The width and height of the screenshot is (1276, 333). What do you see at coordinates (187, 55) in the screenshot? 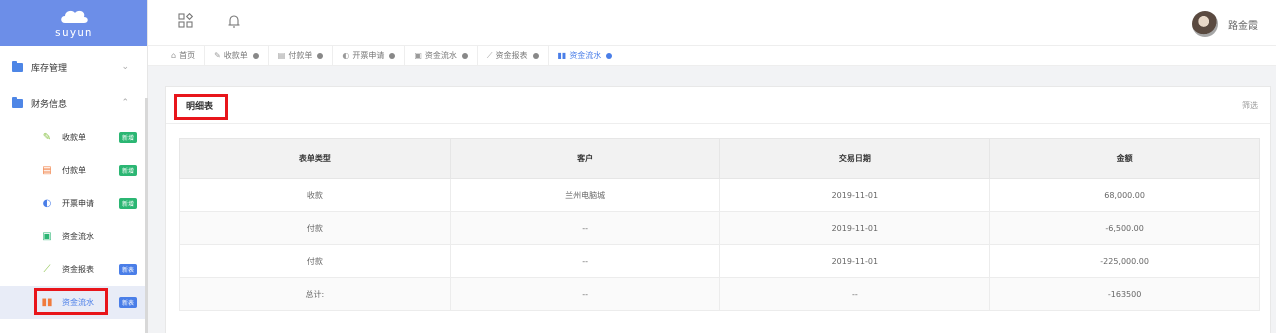
I see `tab-label: 首页` at bounding box center [187, 55].